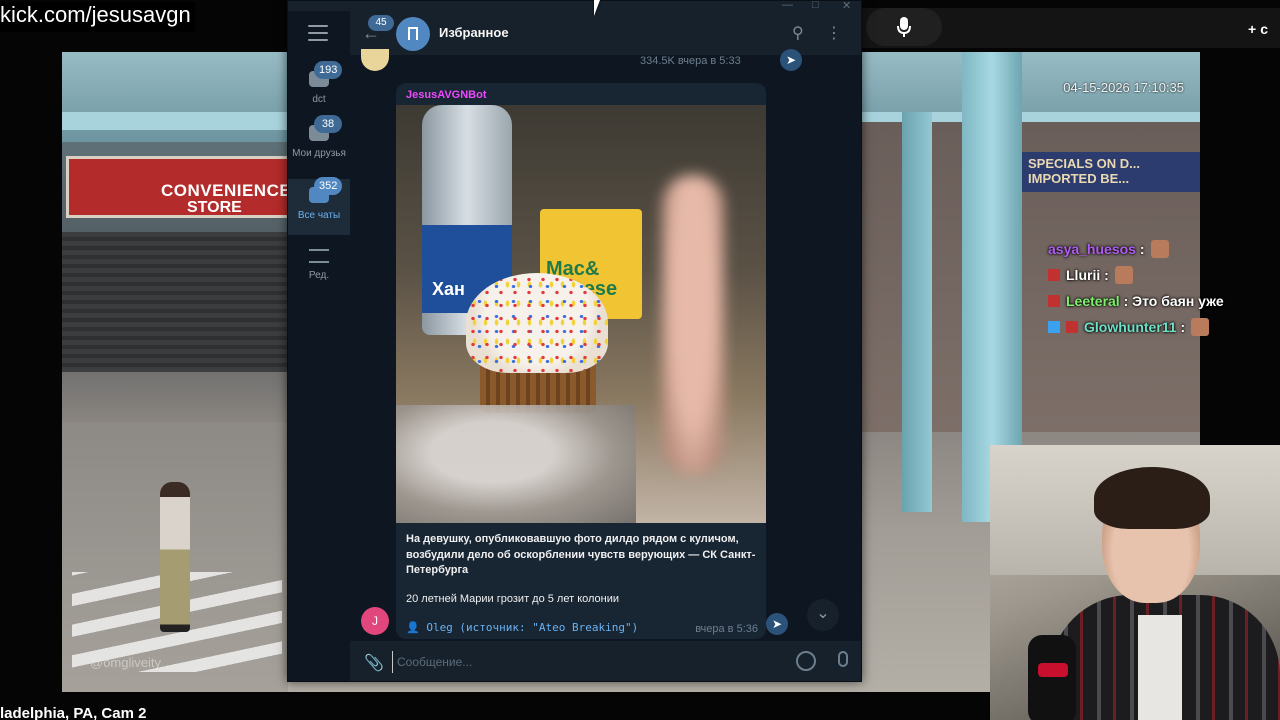  Describe the element at coordinates (319, 99) in the screenshot. I see `folder-label: dct` at that location.